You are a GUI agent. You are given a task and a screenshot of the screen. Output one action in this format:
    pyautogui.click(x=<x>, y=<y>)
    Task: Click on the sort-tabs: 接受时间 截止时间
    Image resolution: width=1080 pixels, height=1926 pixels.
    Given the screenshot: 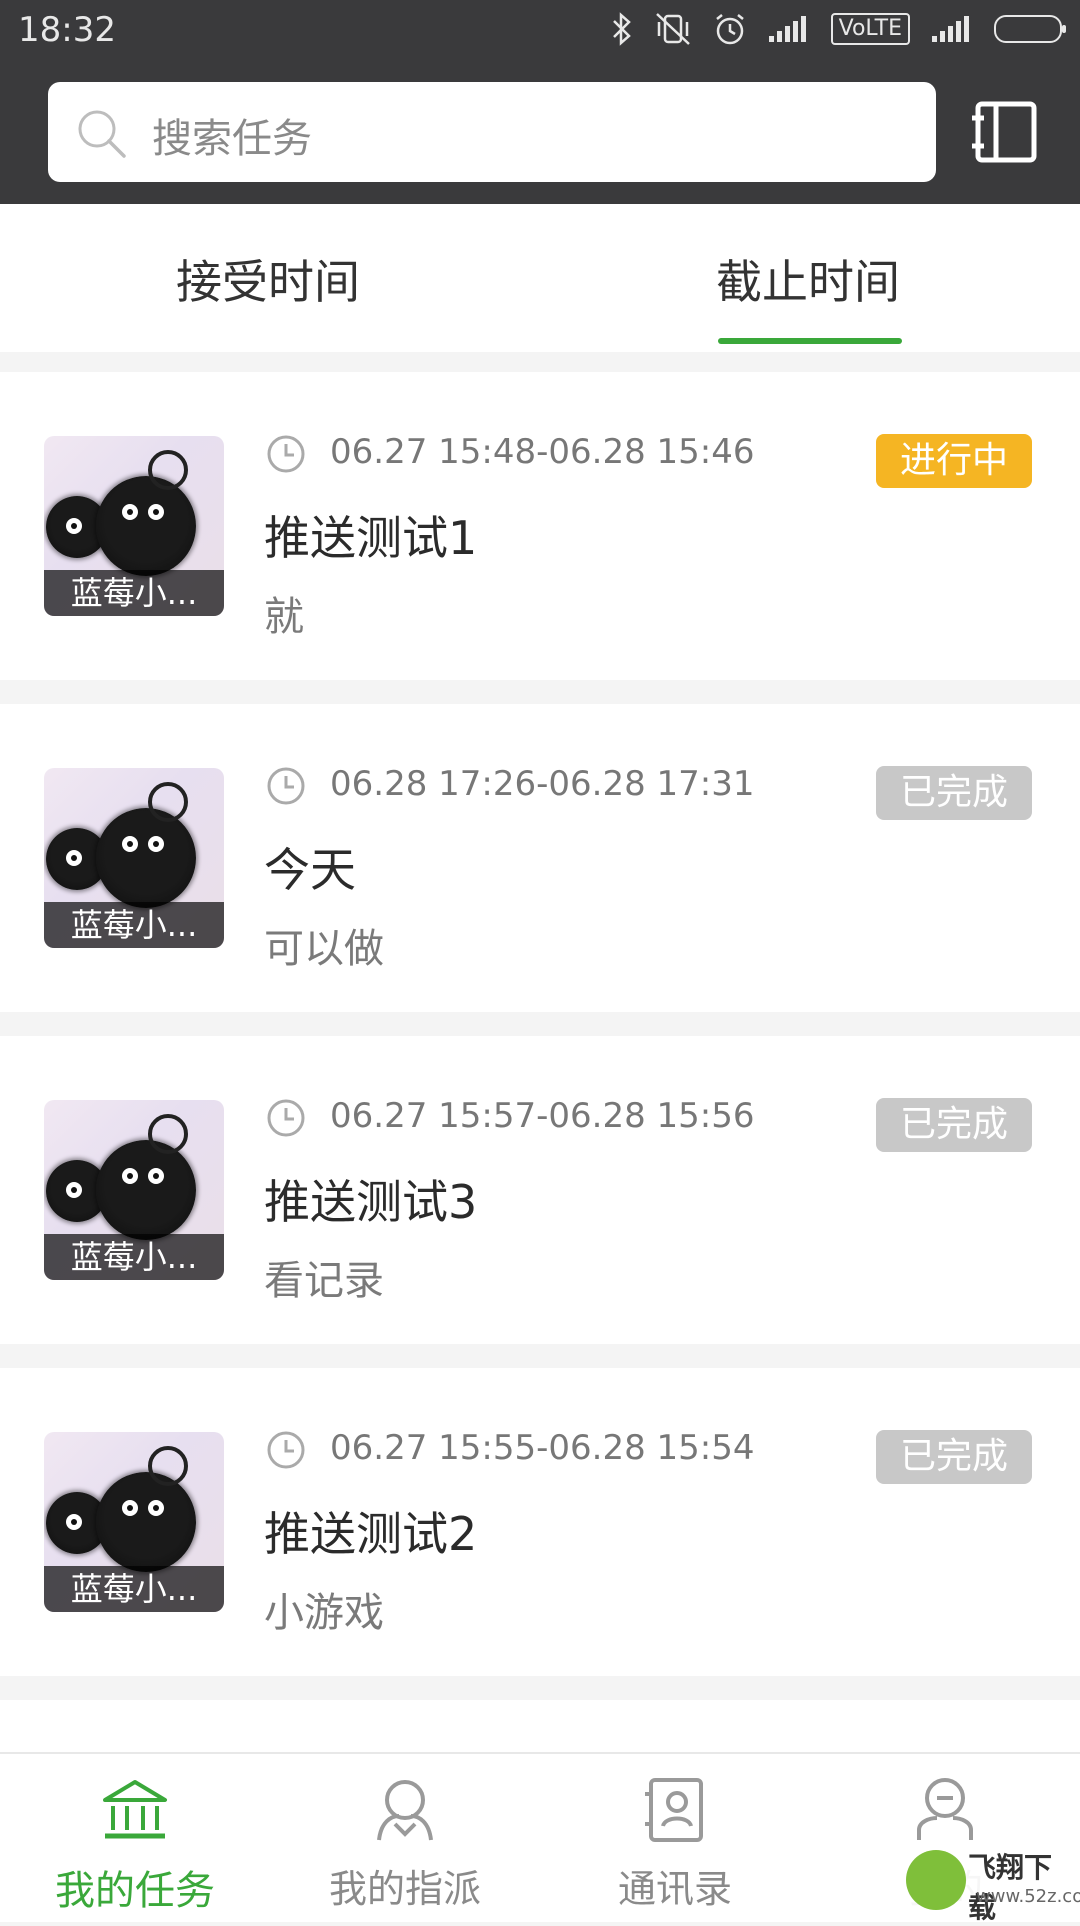 What is the action you would take?
    pyautogui.click(x=540, y=278)
    